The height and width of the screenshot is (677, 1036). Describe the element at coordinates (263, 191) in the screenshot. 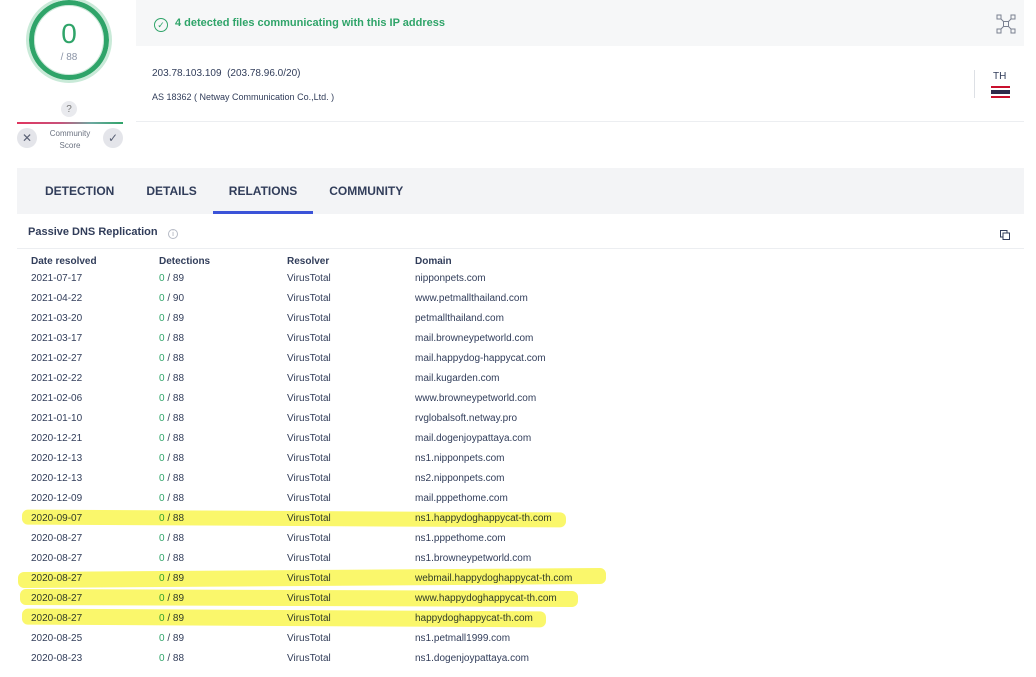

I see `tab-relations: RELATIONS` at that location.